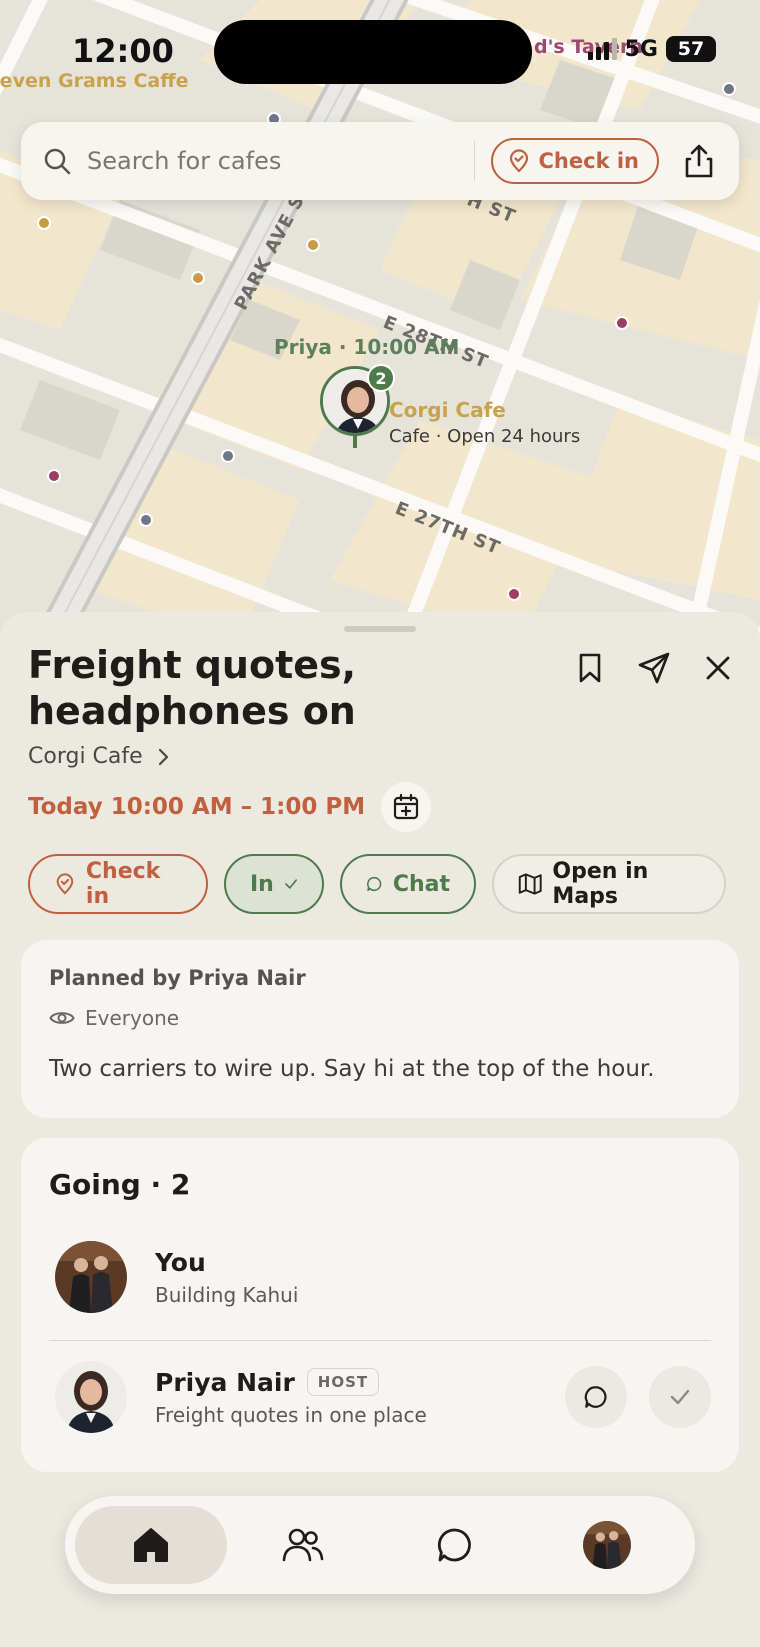  Describe the element at coordinates (132, 1018) in the screenshot. I see `visibility-label: Everyone` at that location.